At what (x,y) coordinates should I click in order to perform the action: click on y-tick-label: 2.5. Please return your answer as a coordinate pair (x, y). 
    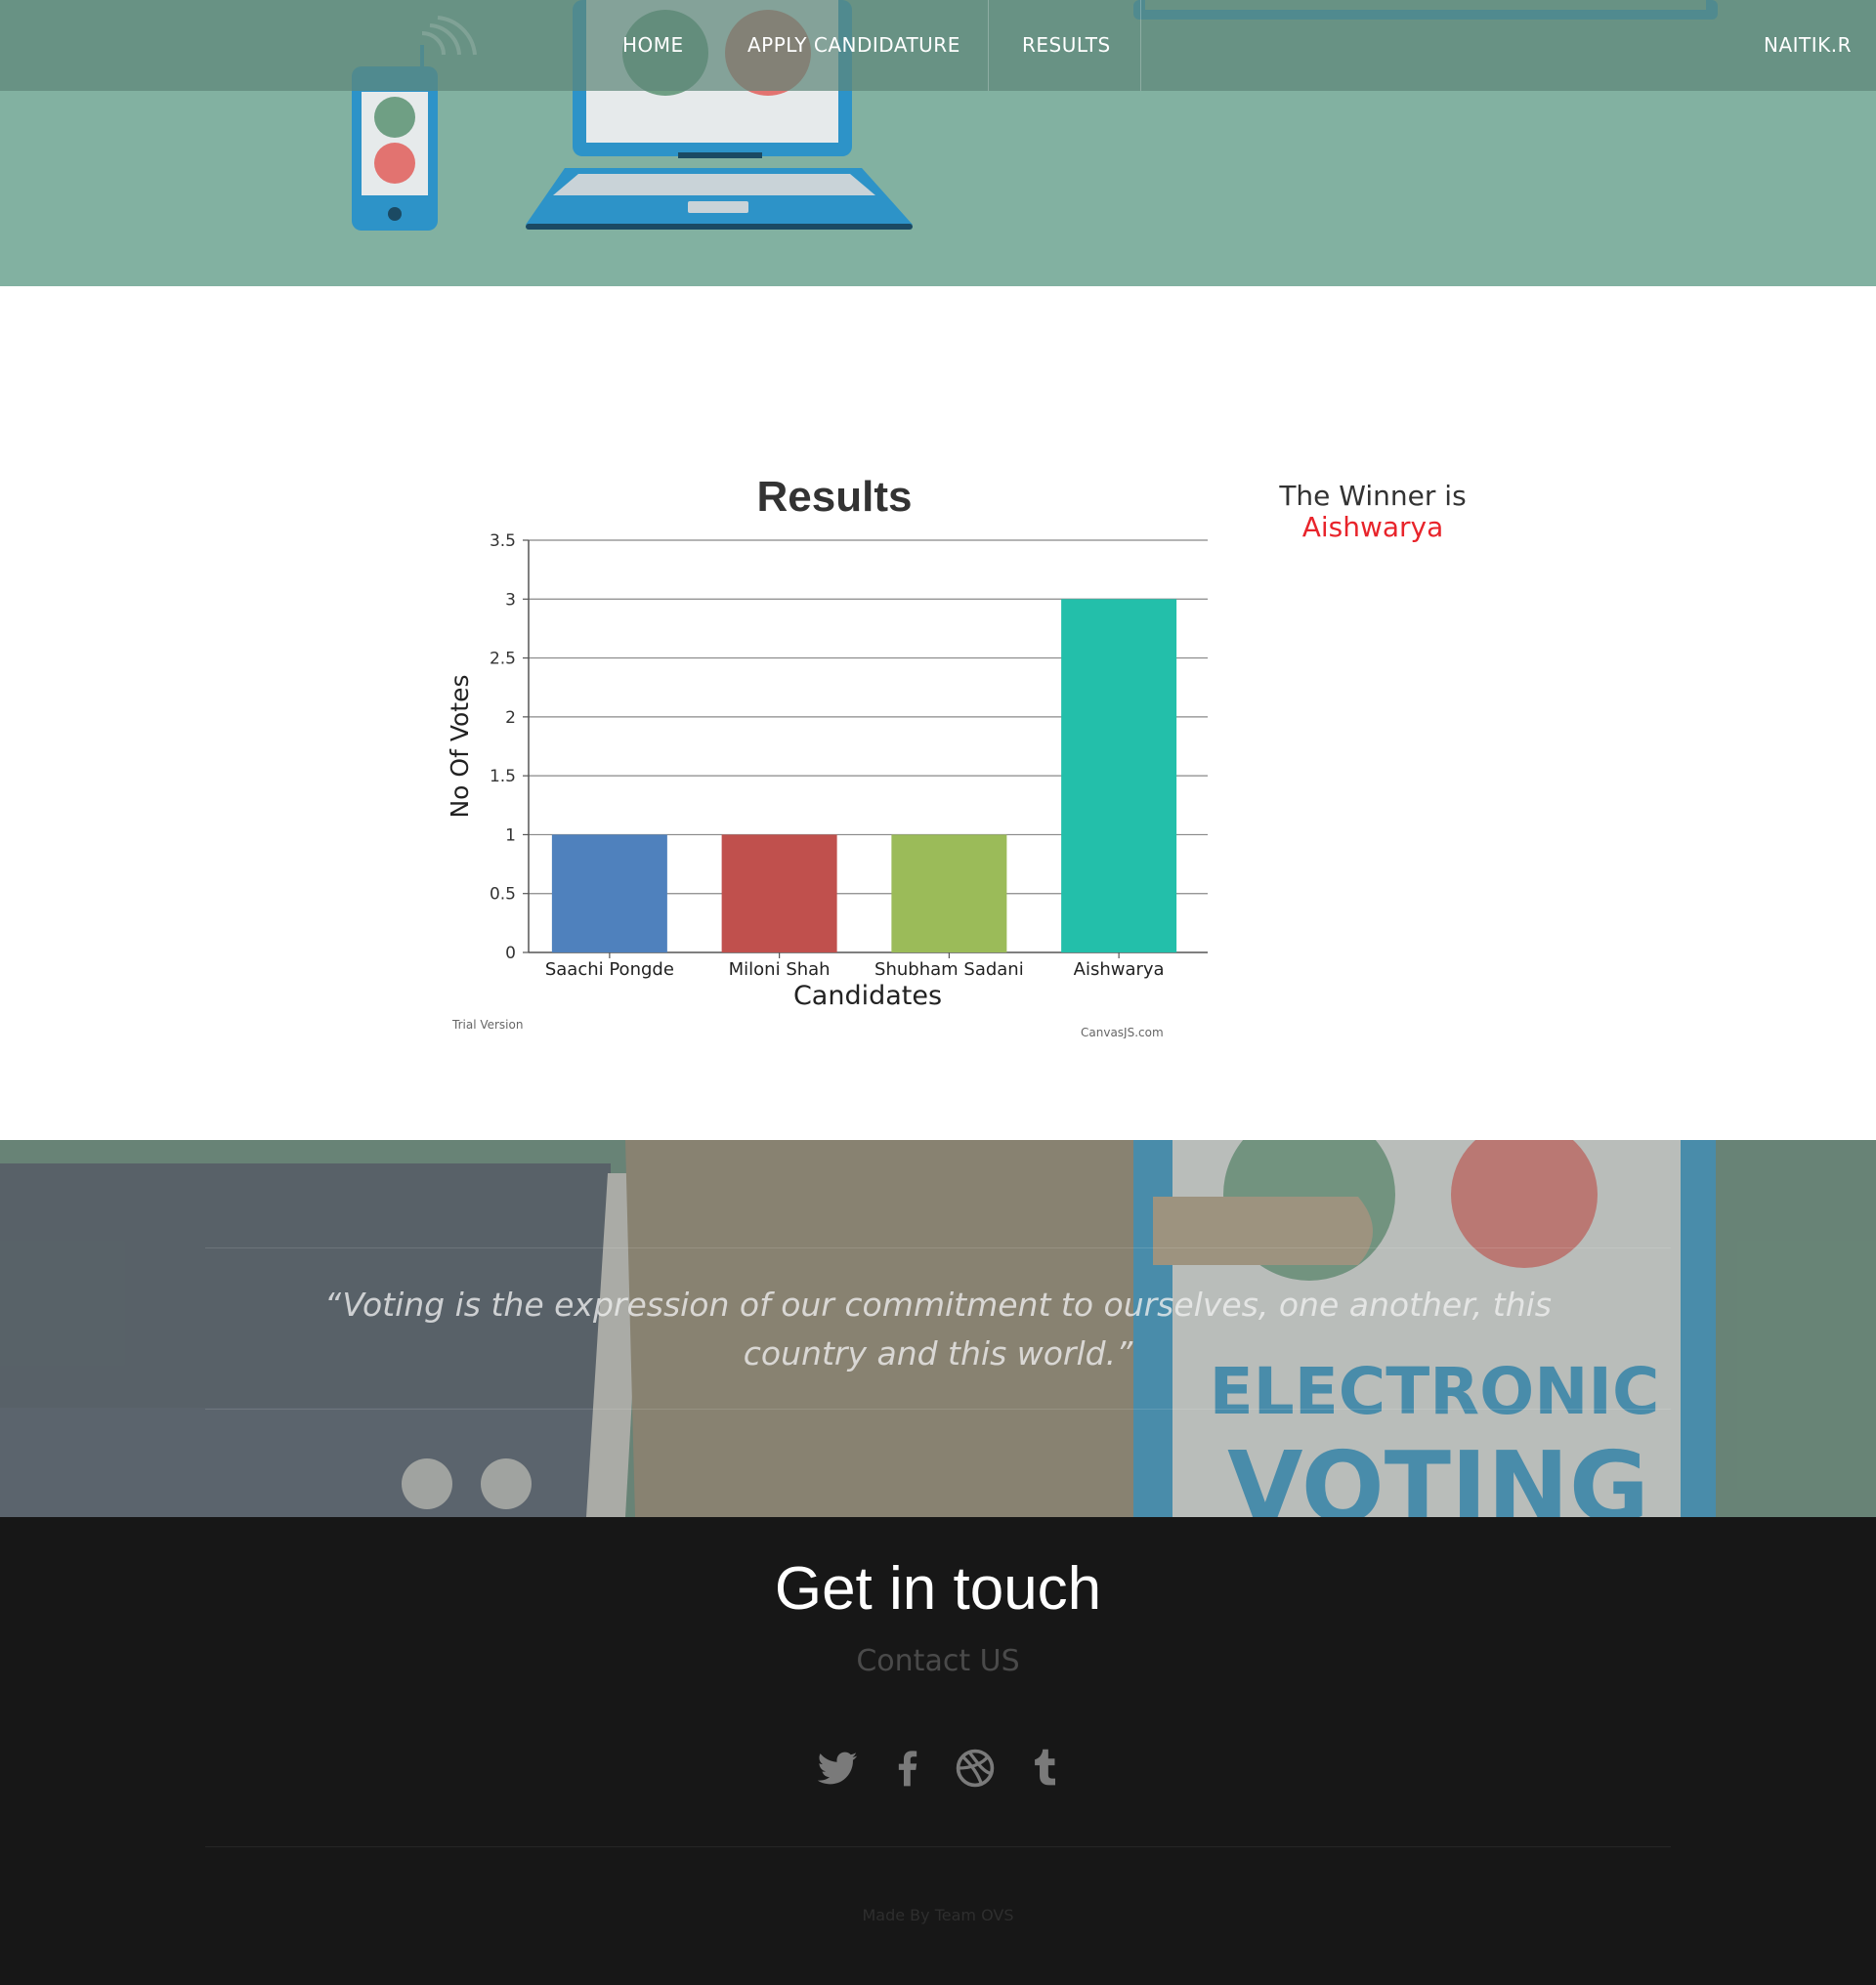
    Looking at the image, I should click on (503, 659).